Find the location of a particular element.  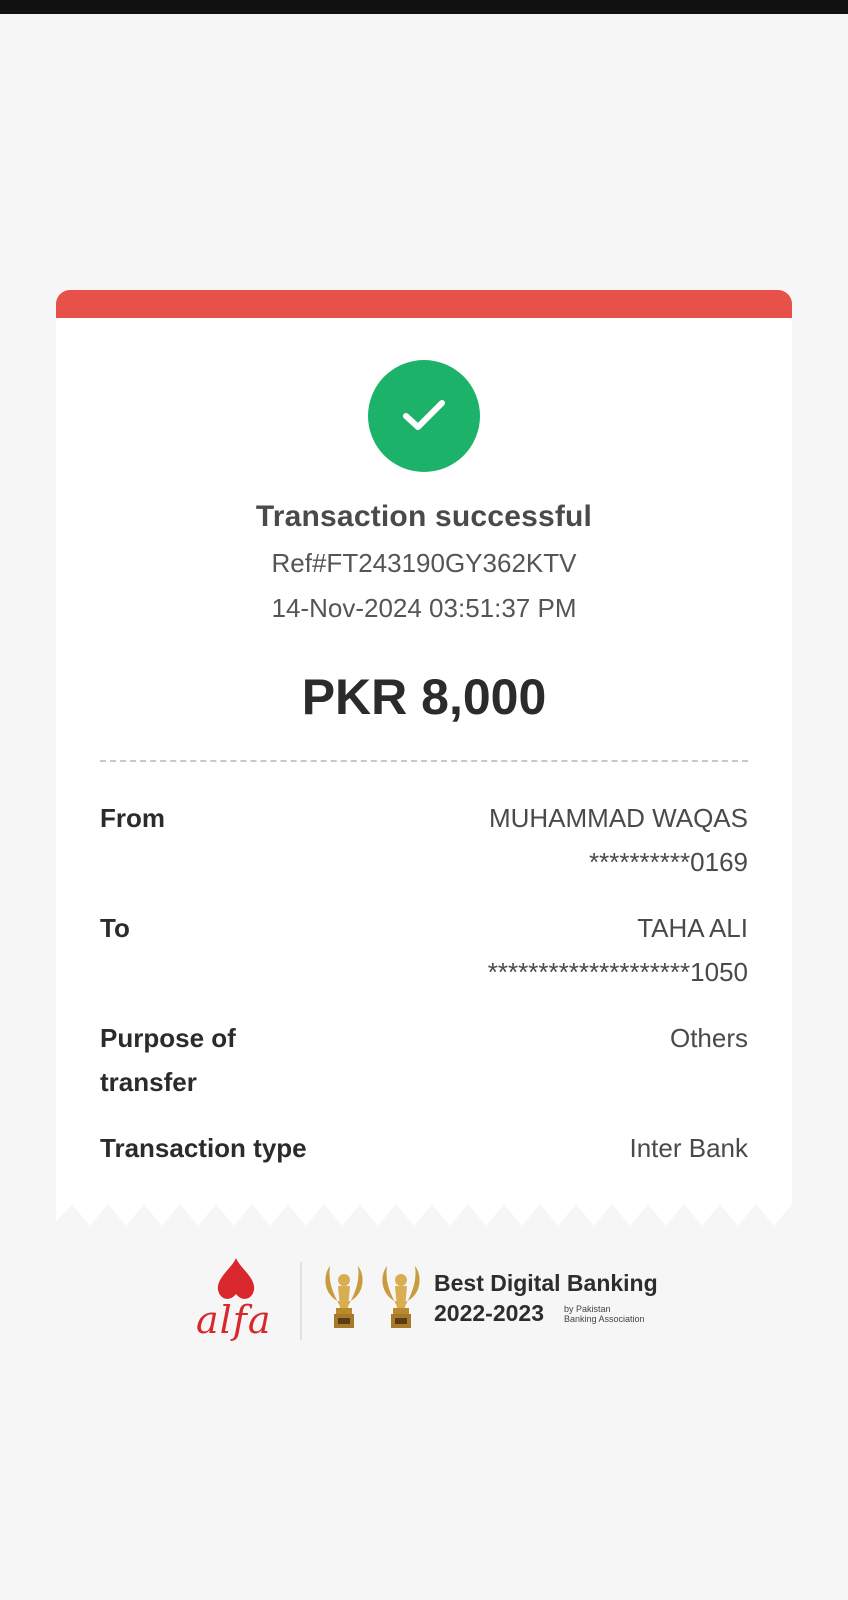

award-by: by Pakistan Banking Association is located at coordinates (604, 1314).